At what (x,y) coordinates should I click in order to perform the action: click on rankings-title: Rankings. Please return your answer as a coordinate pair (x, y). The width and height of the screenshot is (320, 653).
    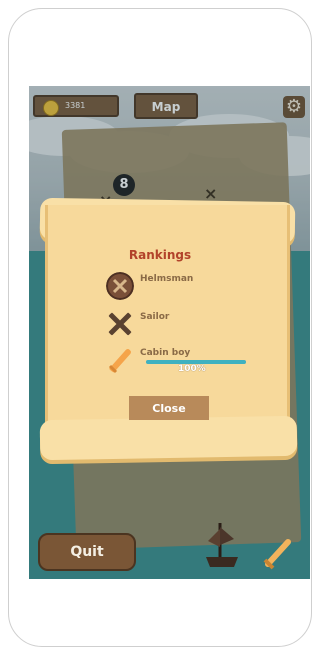
    Looking at the image, I should click on (160, 255).